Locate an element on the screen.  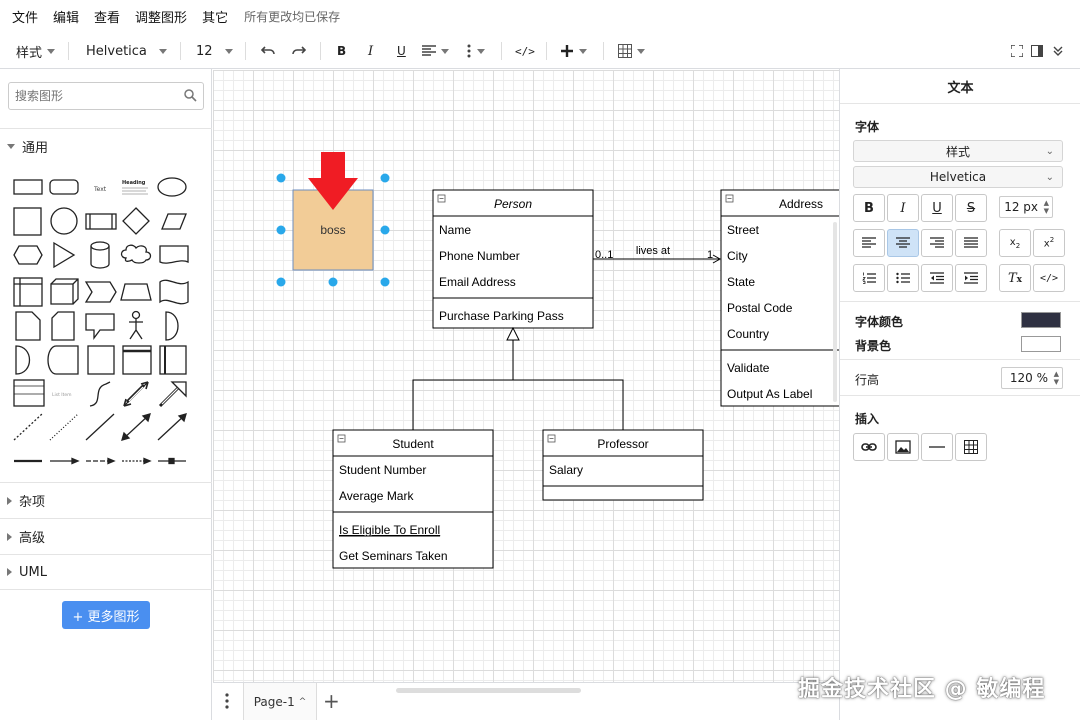
card-shape is located at coordinates (63, 326).